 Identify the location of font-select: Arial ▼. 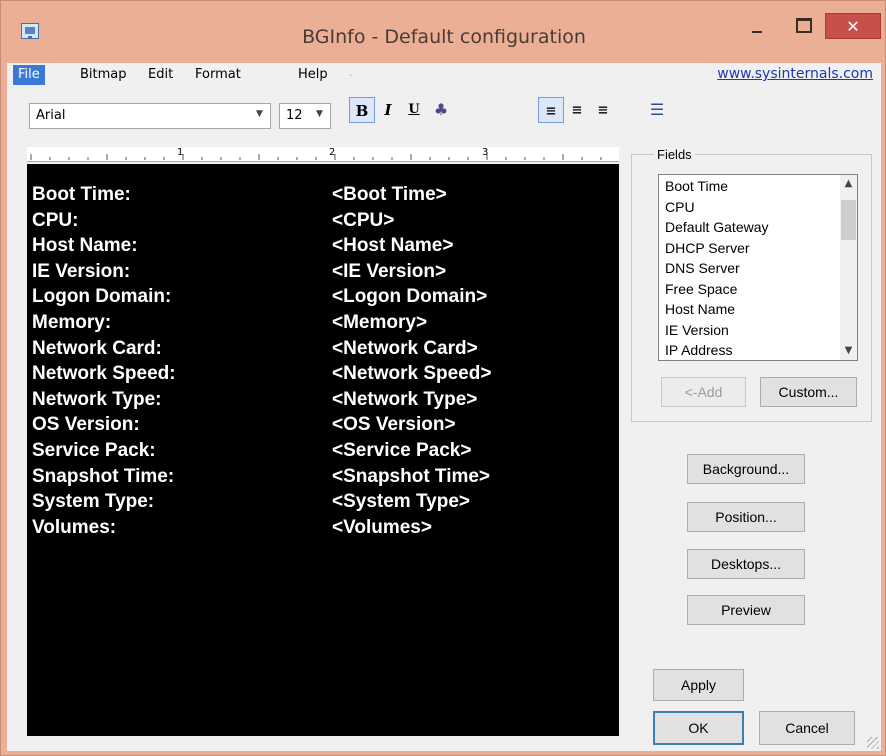
(150, 116).